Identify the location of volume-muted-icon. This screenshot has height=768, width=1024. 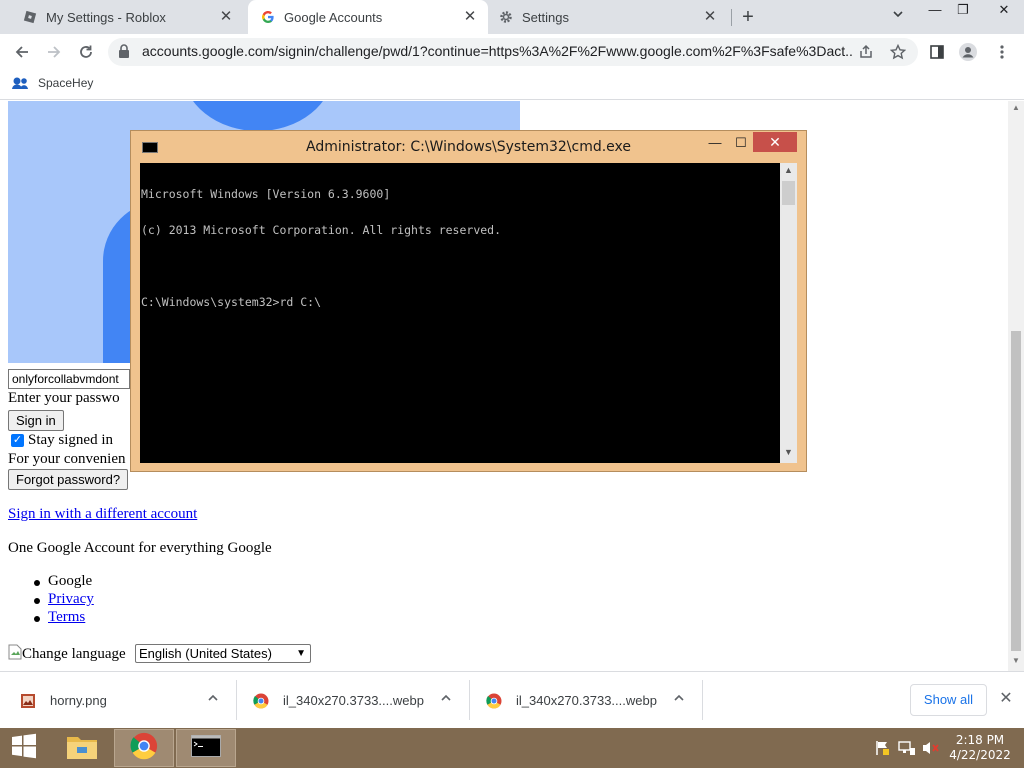
(930, 748).